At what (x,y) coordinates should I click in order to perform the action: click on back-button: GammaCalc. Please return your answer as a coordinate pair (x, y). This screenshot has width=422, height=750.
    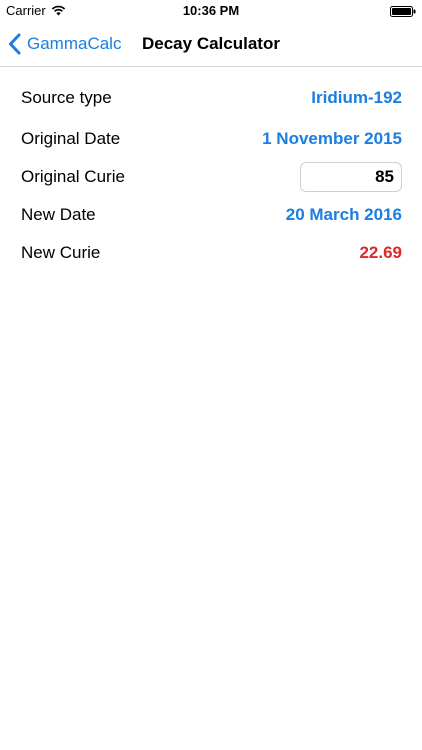
    Looking at the image, I should click on (64, 44).